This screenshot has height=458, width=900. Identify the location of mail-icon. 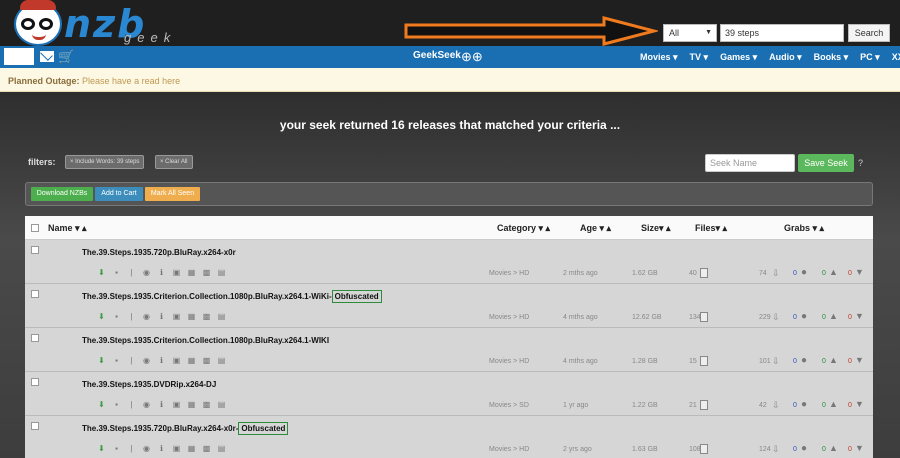
(47, 56).